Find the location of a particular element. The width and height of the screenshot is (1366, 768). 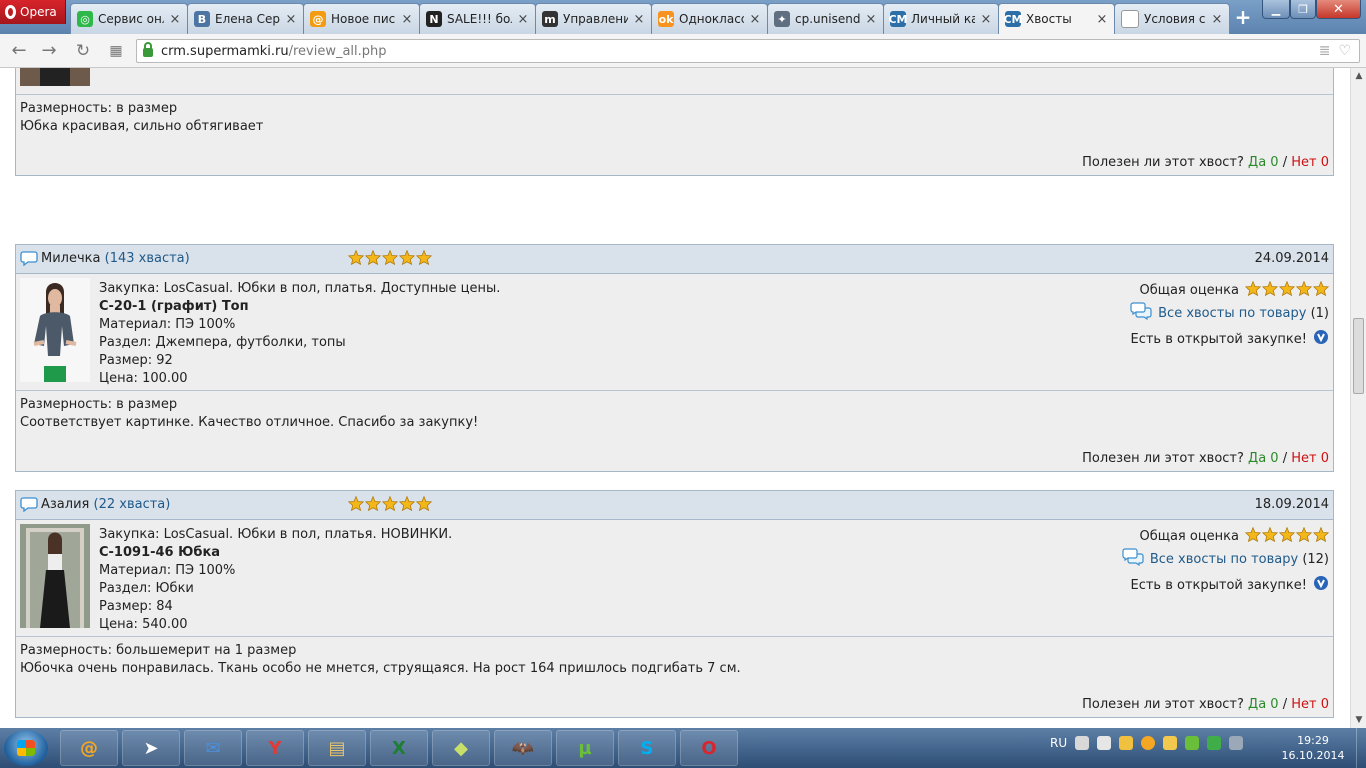

browser-tab: N SALE!!! болеро × is located at coordinates (477, 18).